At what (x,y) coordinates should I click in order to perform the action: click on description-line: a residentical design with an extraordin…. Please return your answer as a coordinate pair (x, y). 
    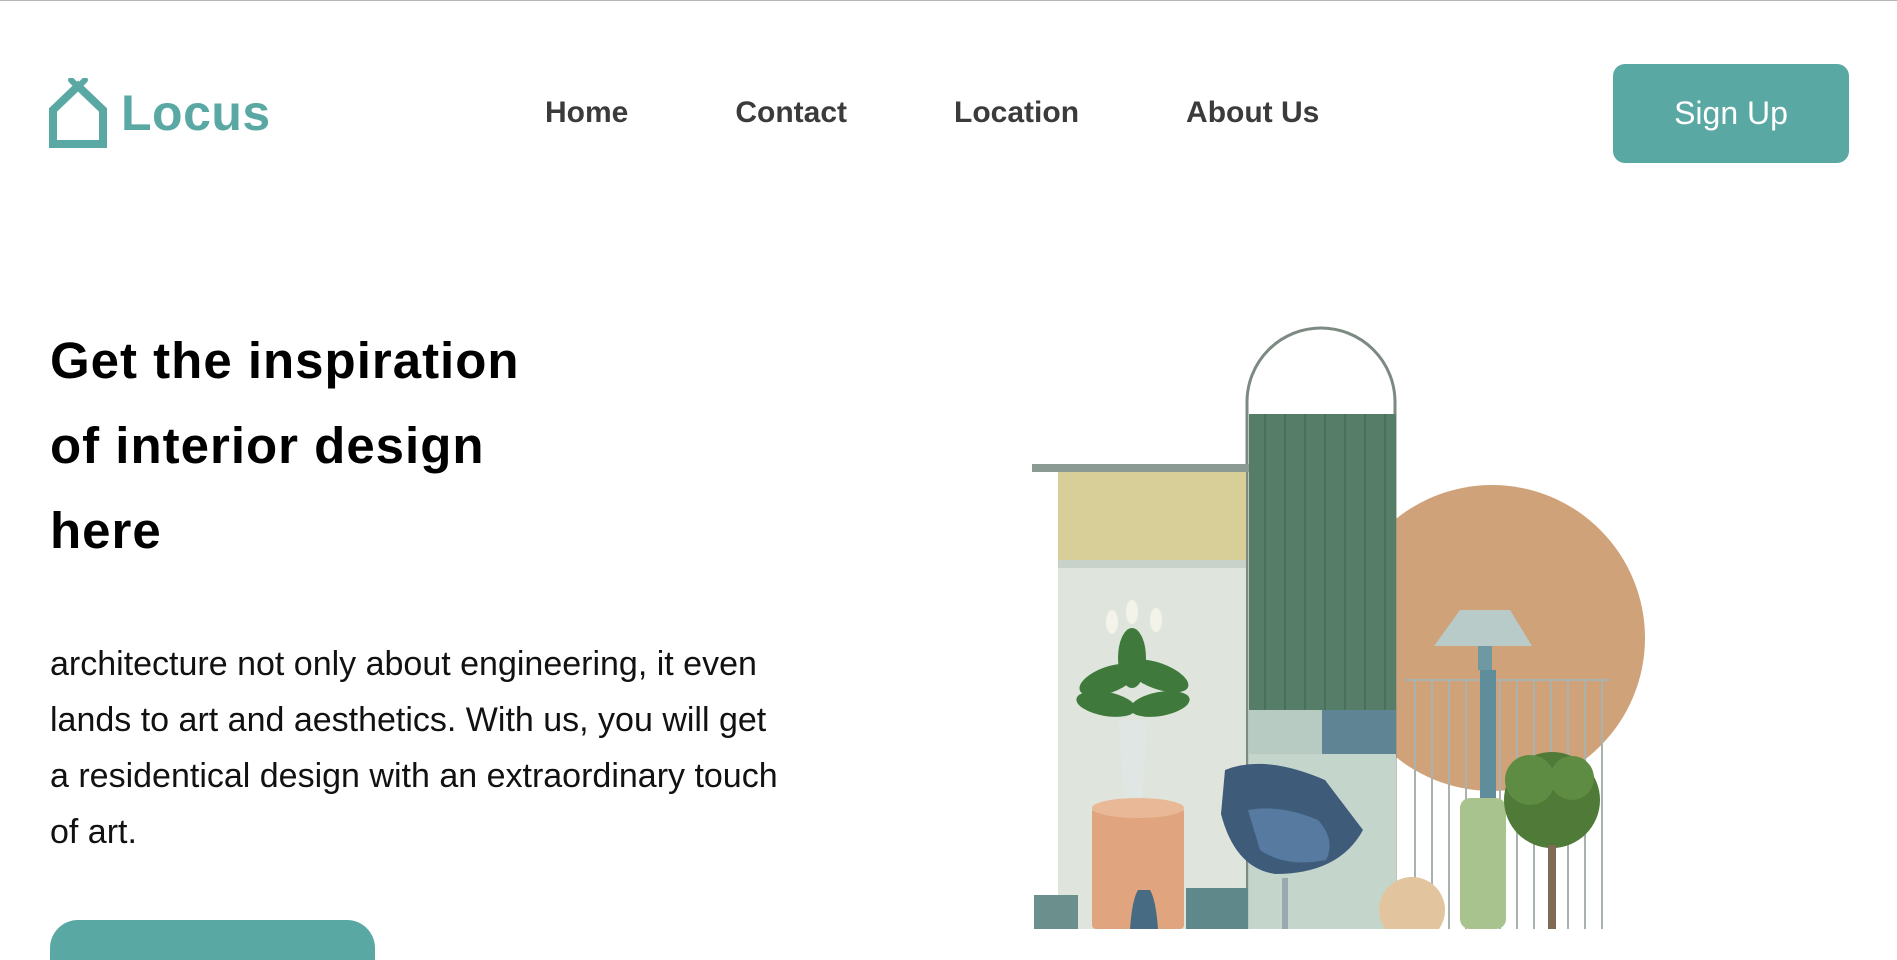
    Looking at the image, I should click on (414, 776).